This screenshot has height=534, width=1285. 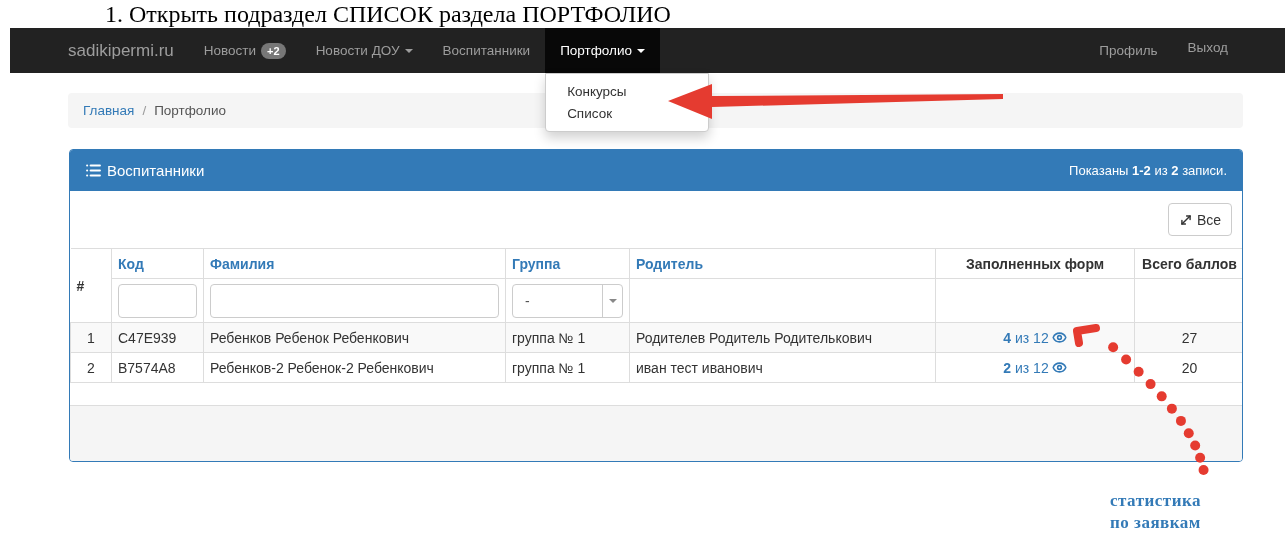 I want to click on table-cell: C47E939, so click(x=157, y=337).